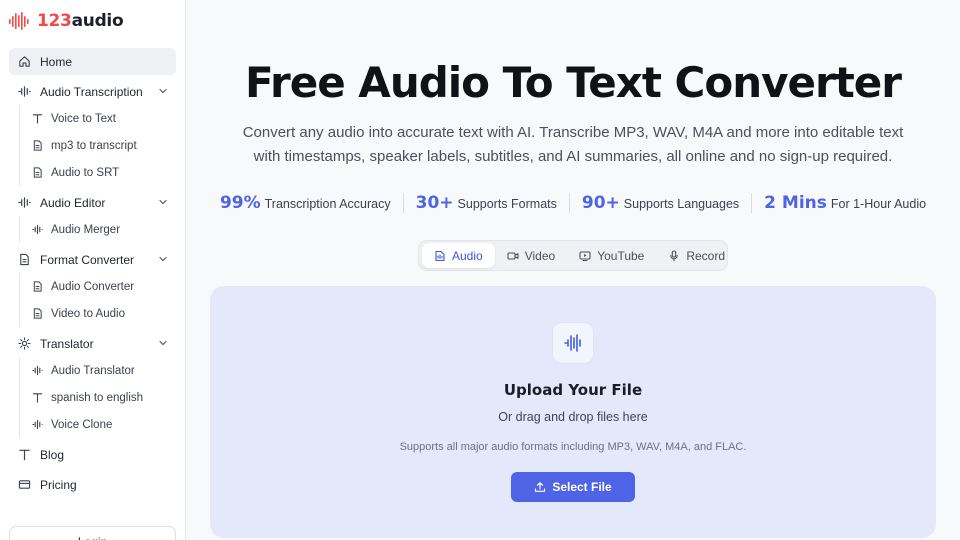 This screenshot has height=540, width=960. What do you see at coordinates (573, 417) in the screenshot?
I see `upload-drag-text: Or drag and drop files here` at bounding box center [573, 417].